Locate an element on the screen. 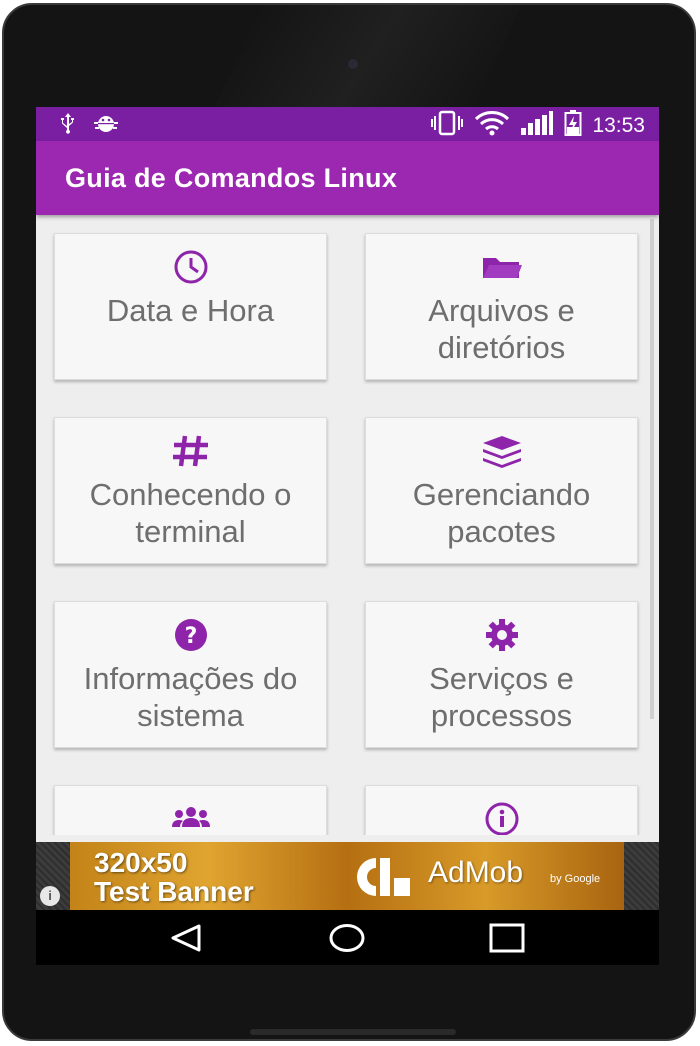  bottom-bezel-detail is located at coordinates (353, 1032).